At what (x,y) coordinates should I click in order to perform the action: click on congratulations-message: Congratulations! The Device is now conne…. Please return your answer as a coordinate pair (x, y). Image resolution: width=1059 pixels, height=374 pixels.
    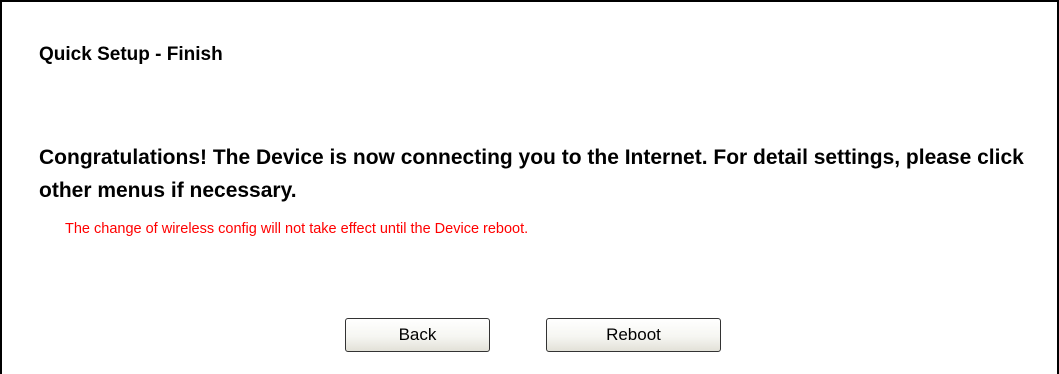
    Looking at the image, I should click on (531, 174).